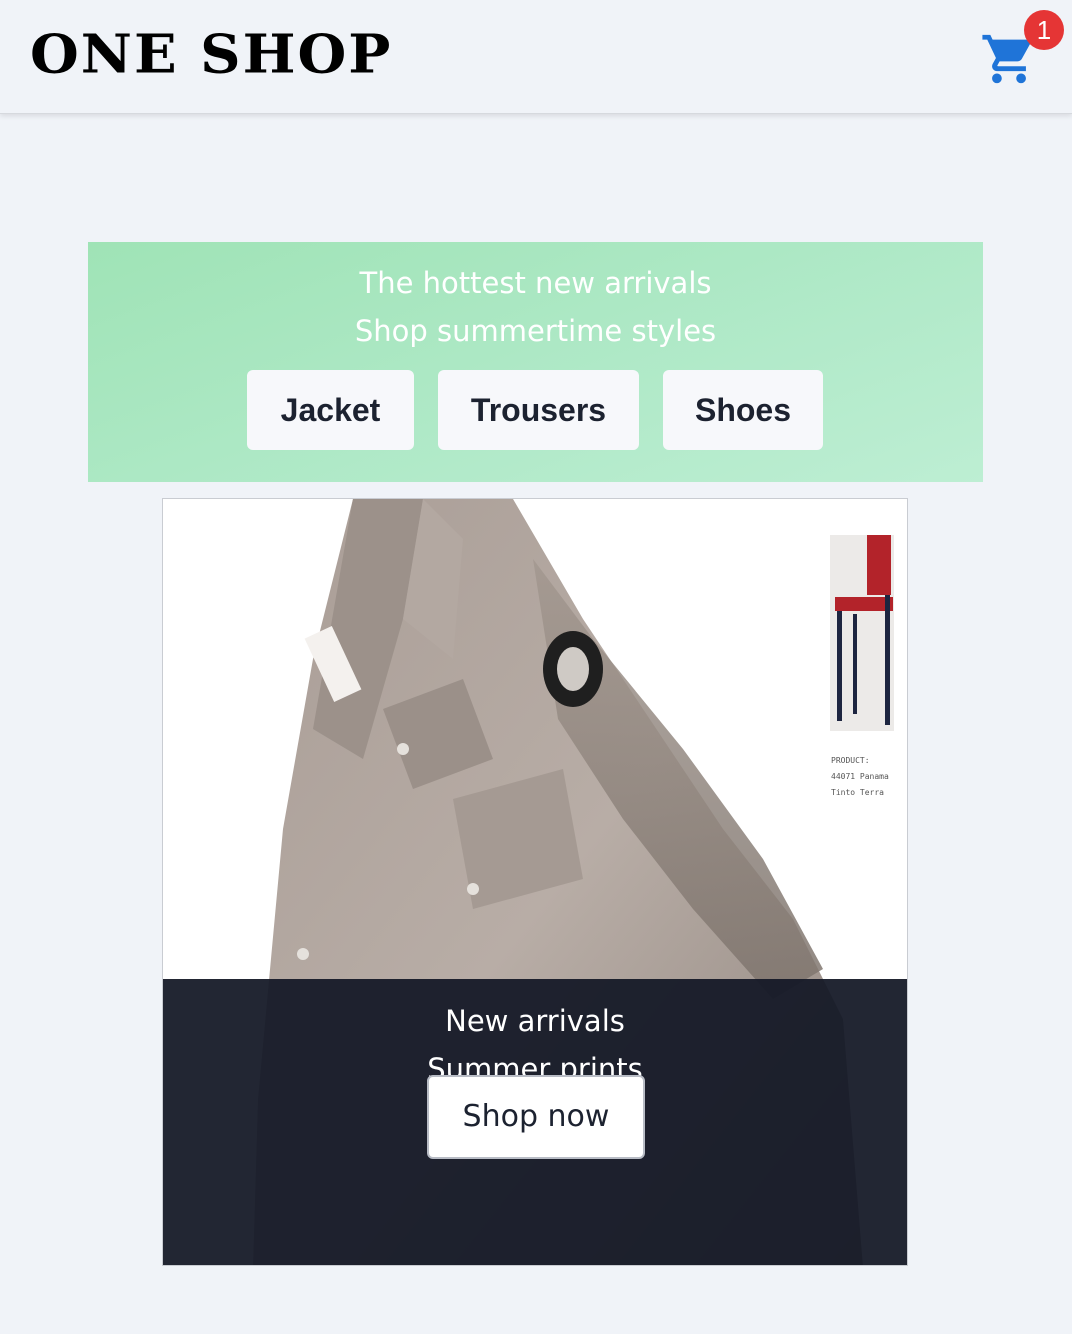 This screenshot has height=1334, width=1072. I want to click on svg-text: Tinto Terra, so click(857, 792).